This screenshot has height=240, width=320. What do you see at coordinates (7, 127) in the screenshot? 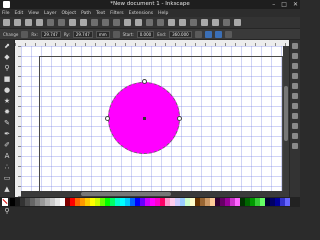
I see `toolbox: ⬈ ◆ ⚲ ■ ● ★ ✸ ✎ ✒ ✐ A ∴ ▭ ▲ ▤ ⚲` at bounding box center [7, 127].